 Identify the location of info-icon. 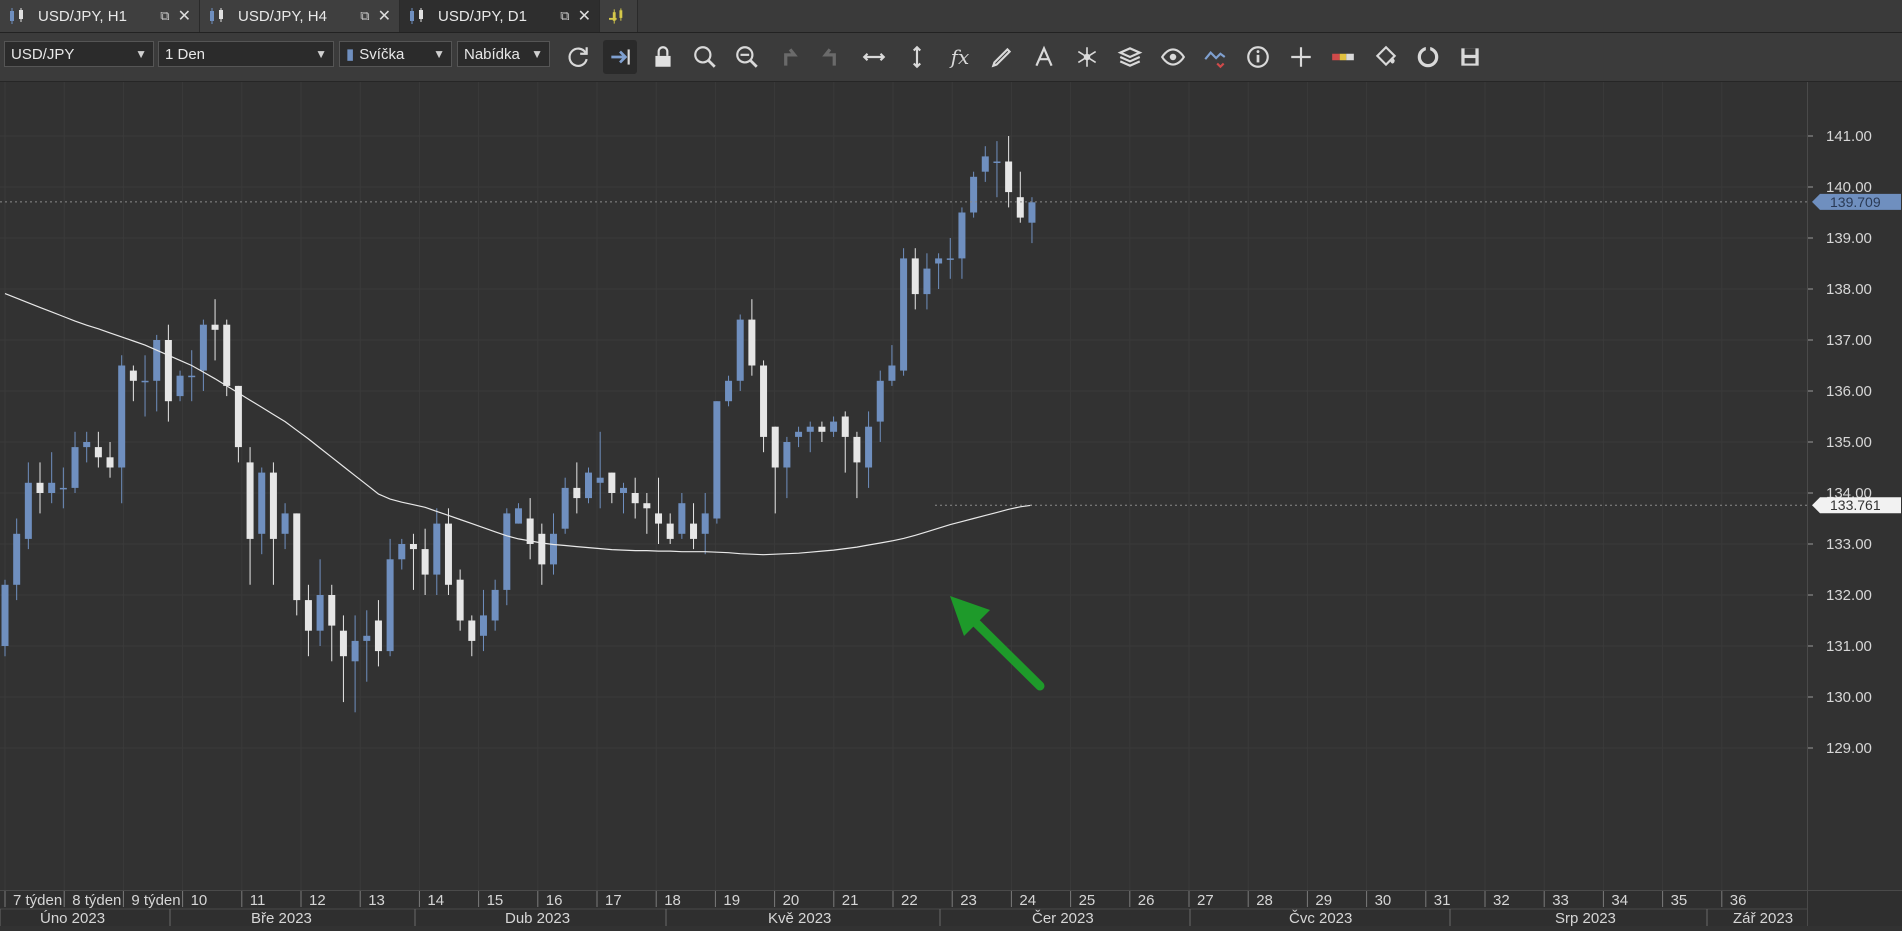
(1258, 57).